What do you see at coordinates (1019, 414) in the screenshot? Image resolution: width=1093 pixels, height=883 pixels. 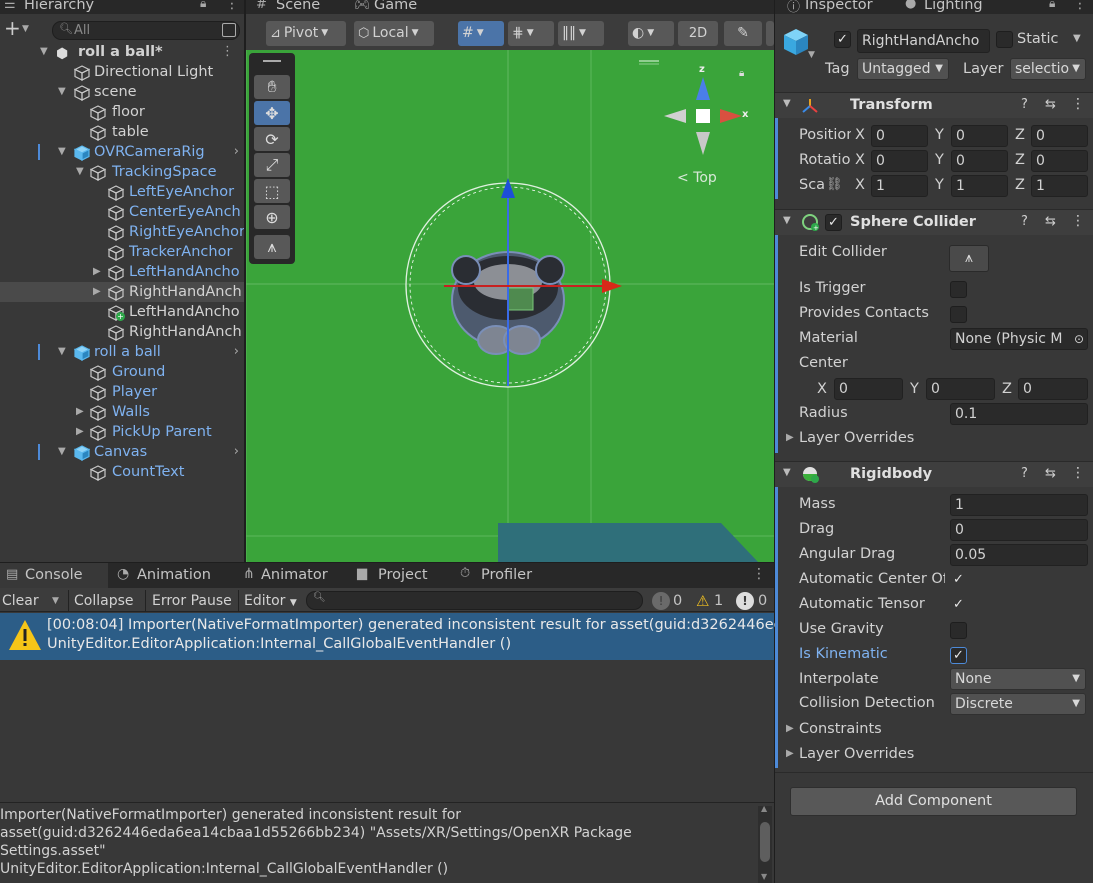 I see `radius-field: 0.1` at bounding box center [1019, 414].